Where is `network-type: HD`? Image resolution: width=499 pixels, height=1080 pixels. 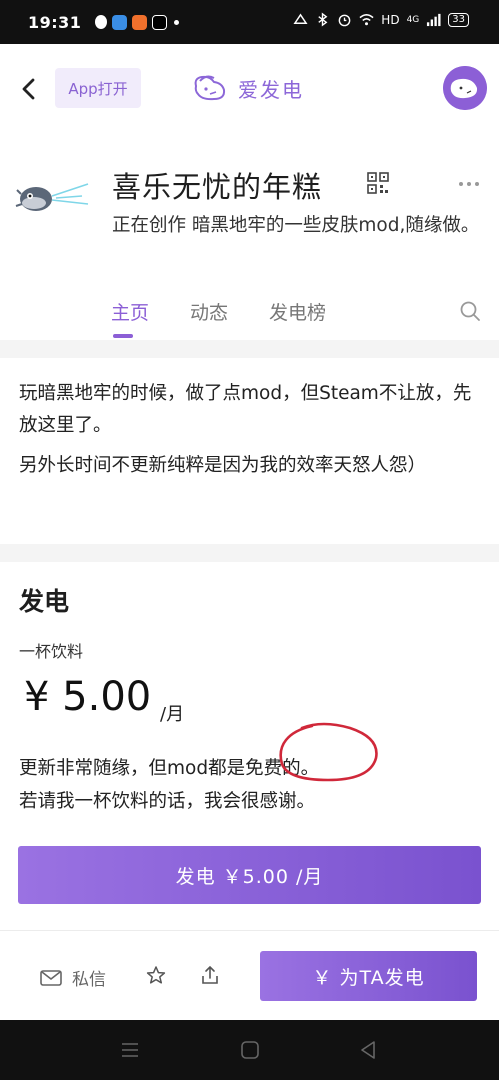 network-type: HD is located at coordinates (390, 19).